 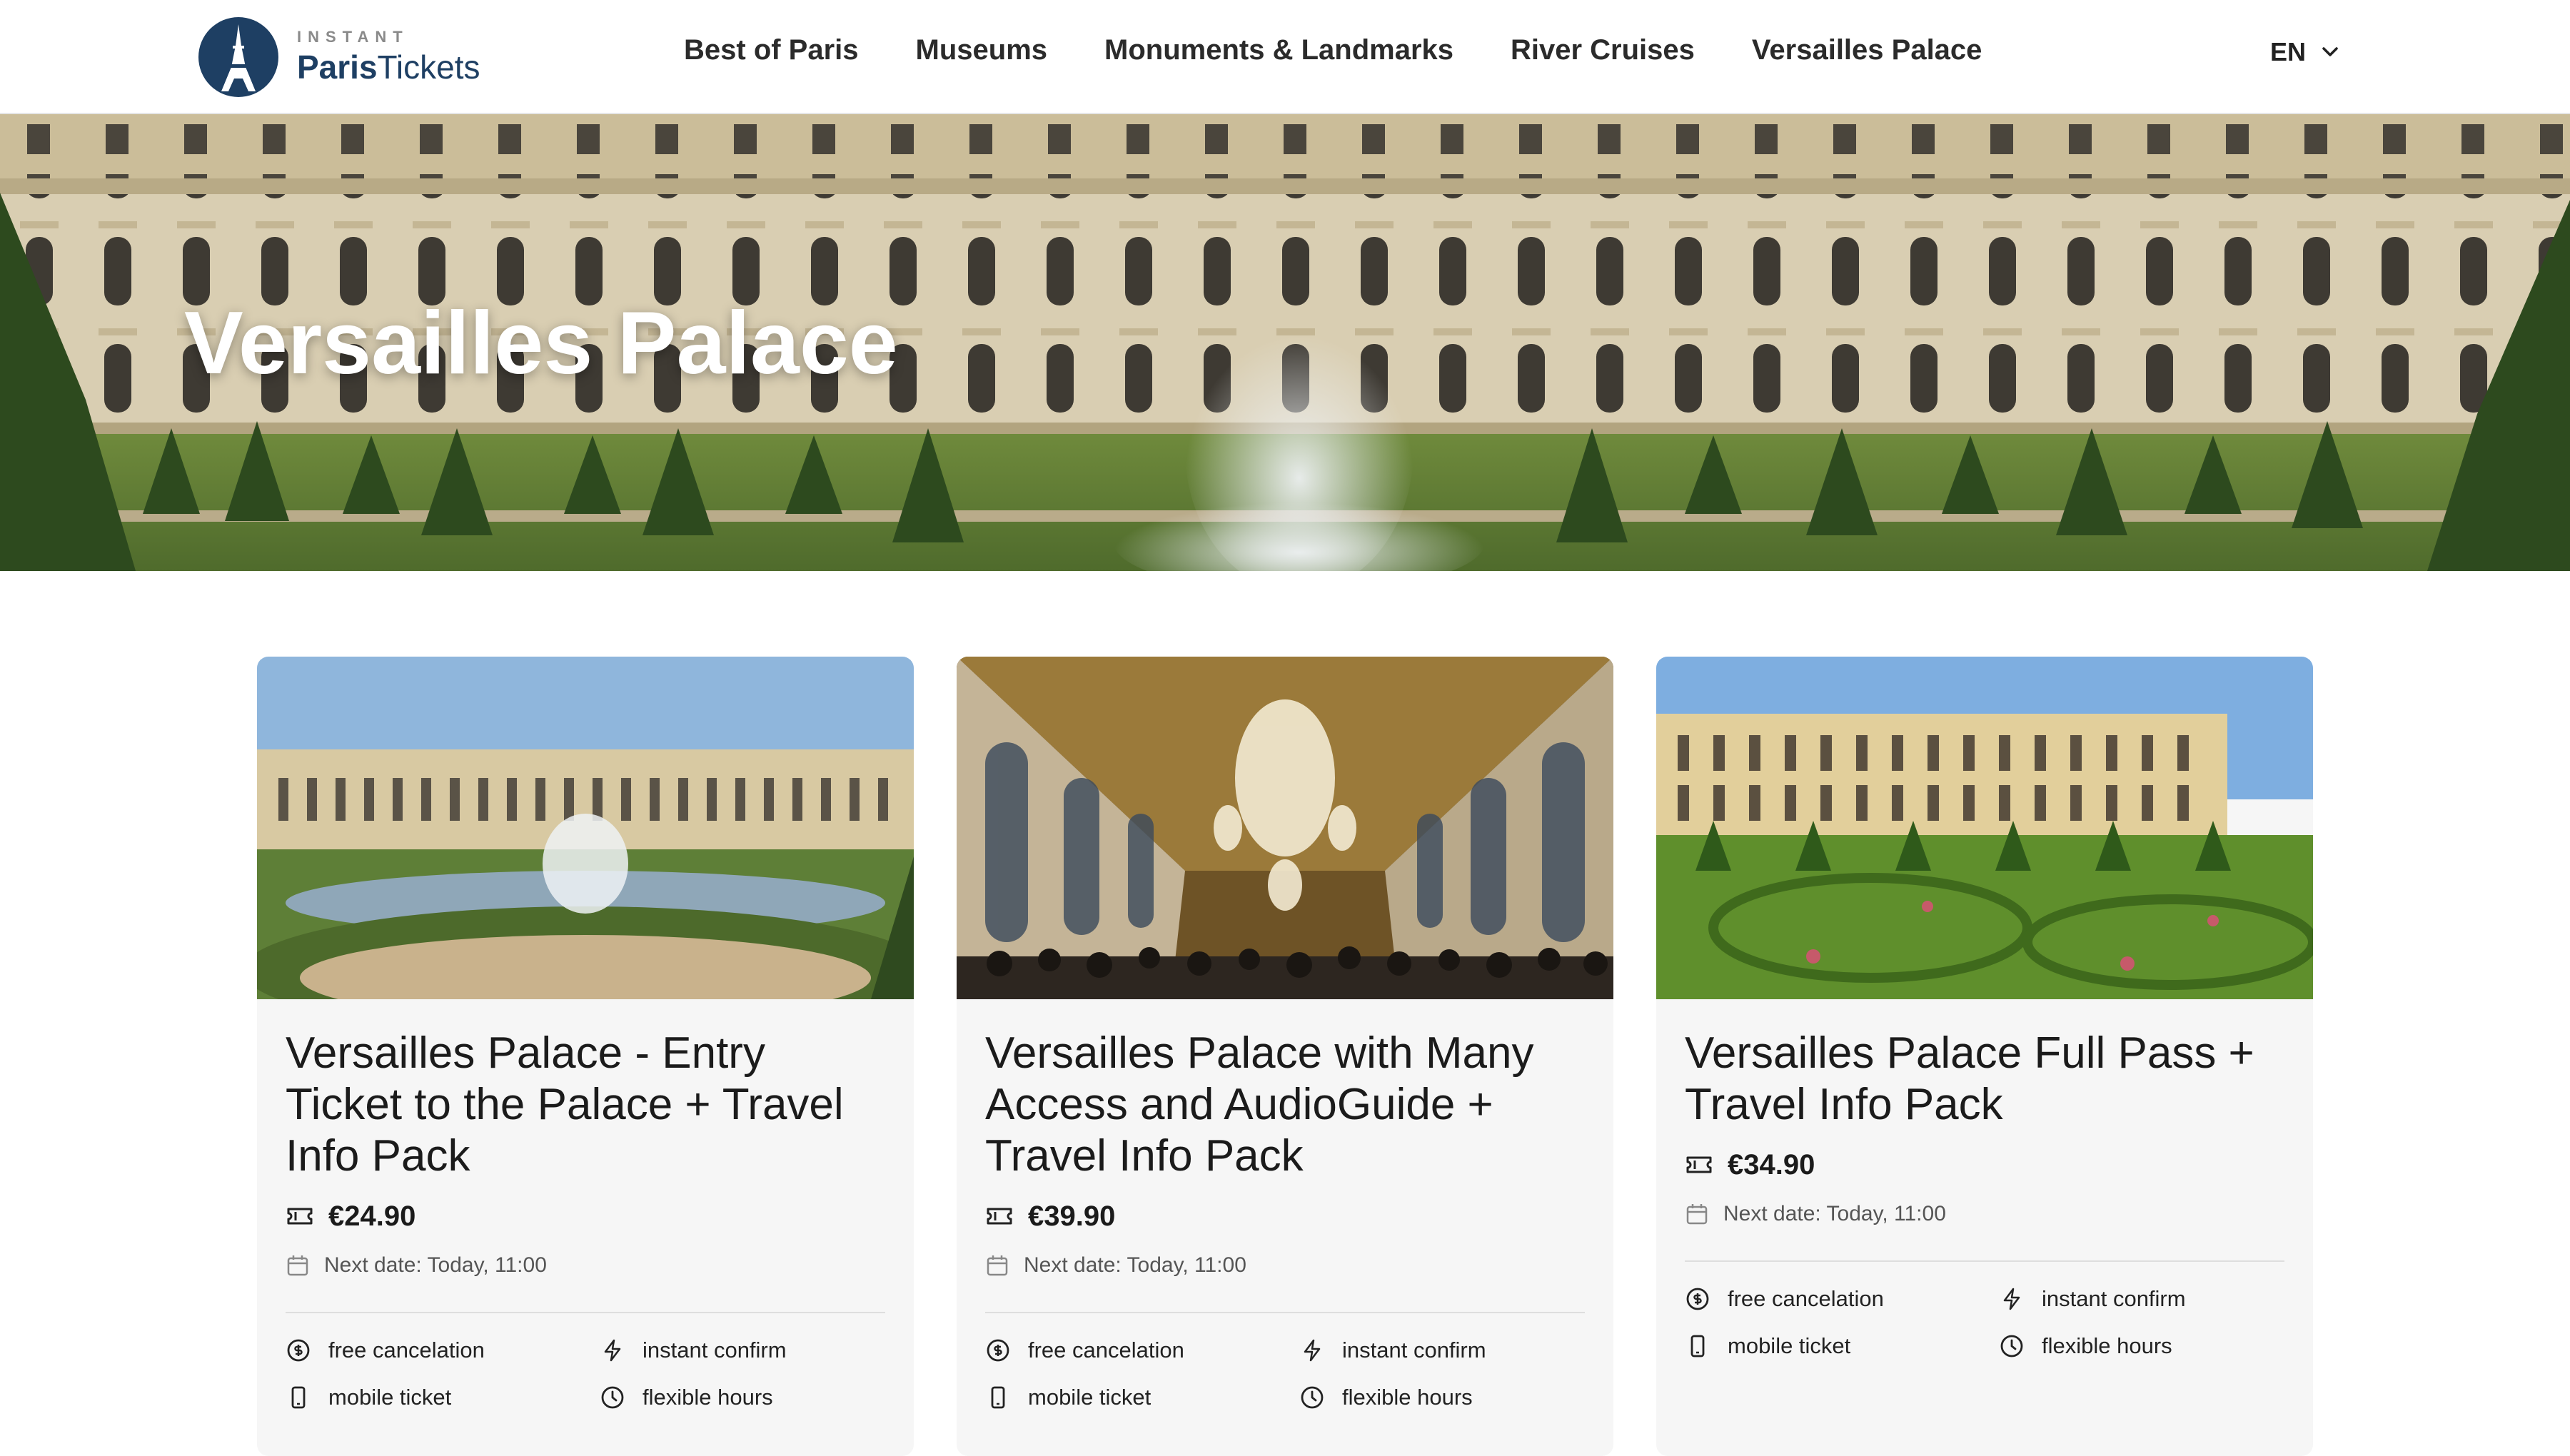 I want to click on product-price: €24.90, so click(x=372, y=1216).